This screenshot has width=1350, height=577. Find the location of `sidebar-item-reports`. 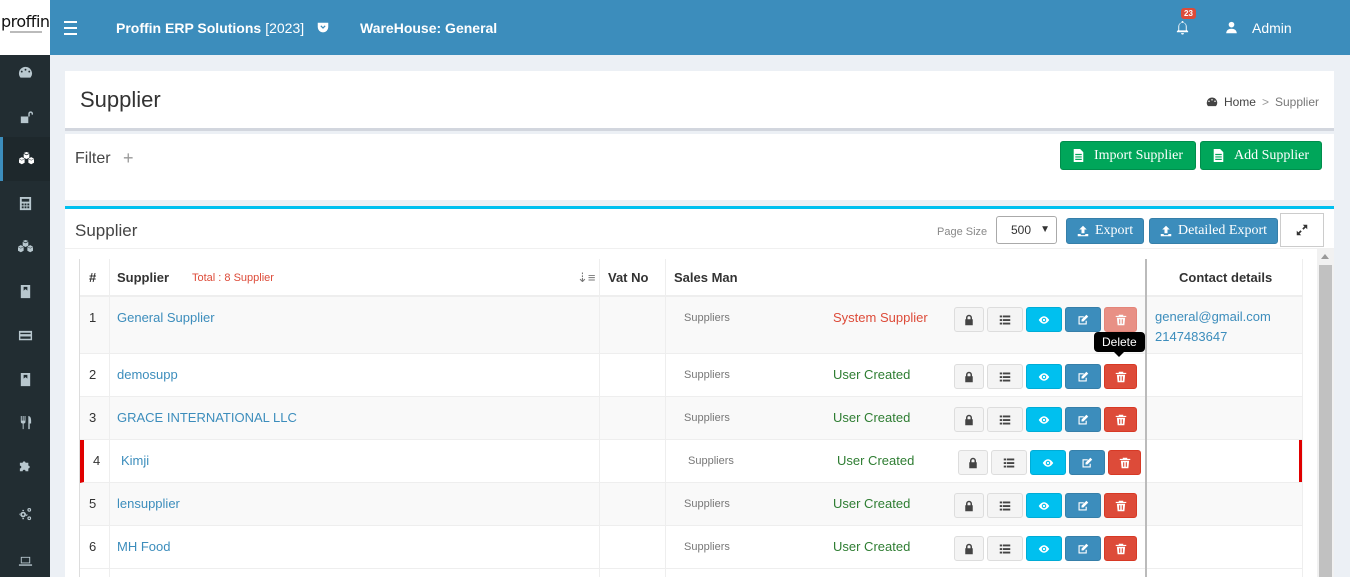

sidebar-item-reports is located at coordinates (25, 379).